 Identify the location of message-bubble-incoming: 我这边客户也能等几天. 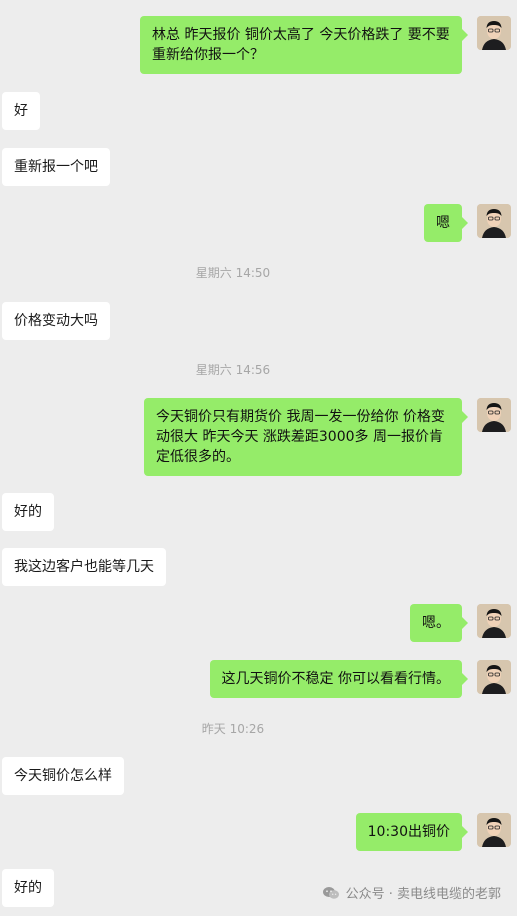
(84, 567).